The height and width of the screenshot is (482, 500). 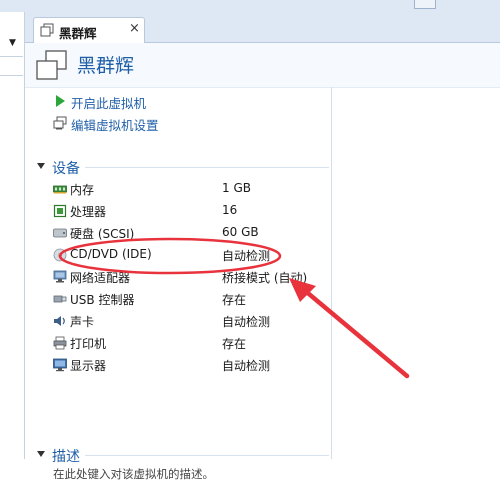 I want to click on description-placeholder: 在此处键入对该虚拟机的描述。, so click(x=133, y=474).